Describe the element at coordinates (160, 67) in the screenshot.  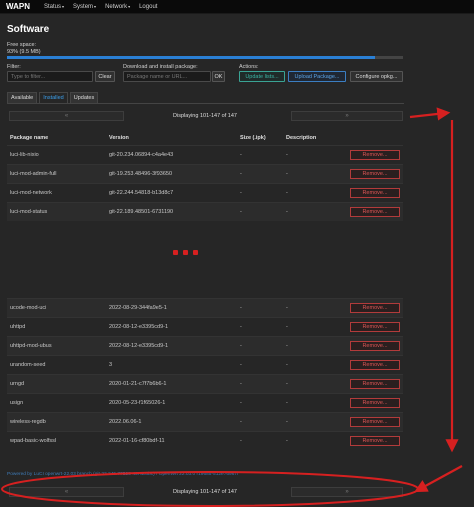
I see `download-label: Download and install package:` at that location.